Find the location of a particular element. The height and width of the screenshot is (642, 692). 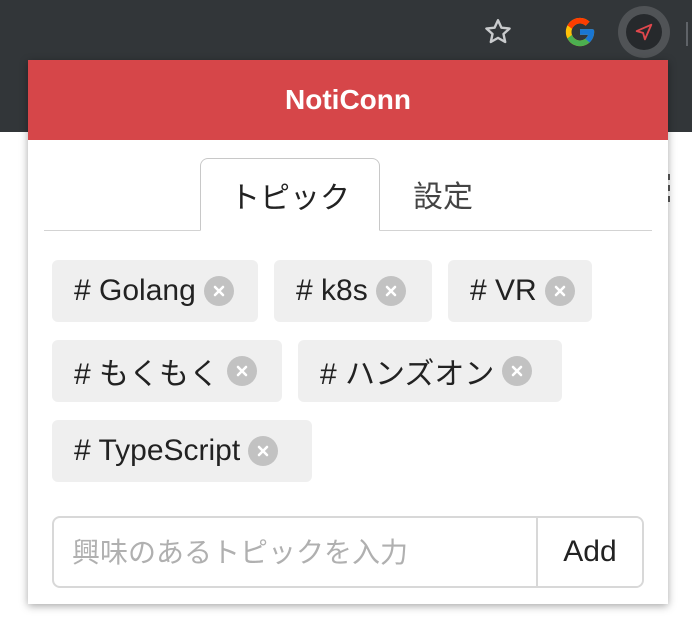

topic-label: # もくもく is located at coordinates (147, 374).